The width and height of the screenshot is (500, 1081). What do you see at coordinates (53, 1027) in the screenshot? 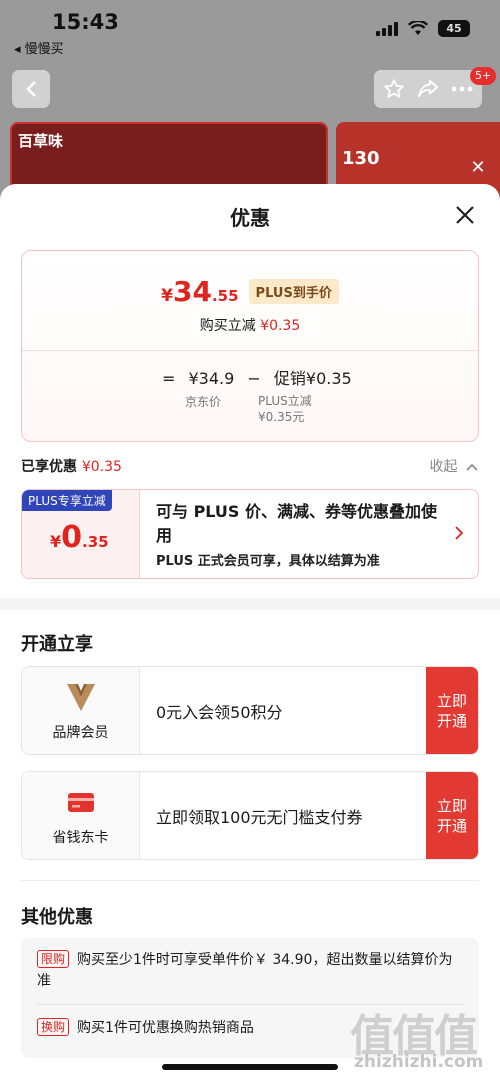
I see `exchange-tag: 换购` at bounding box center [53, 1027].